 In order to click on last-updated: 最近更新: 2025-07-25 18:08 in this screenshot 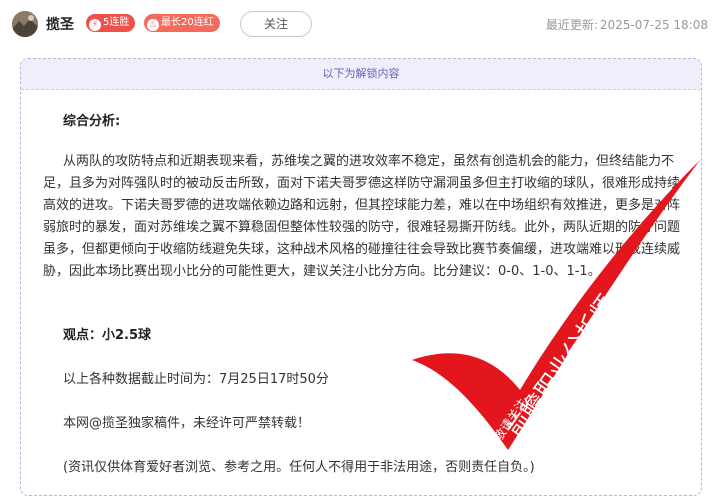, I will do `click(626, 24)`.